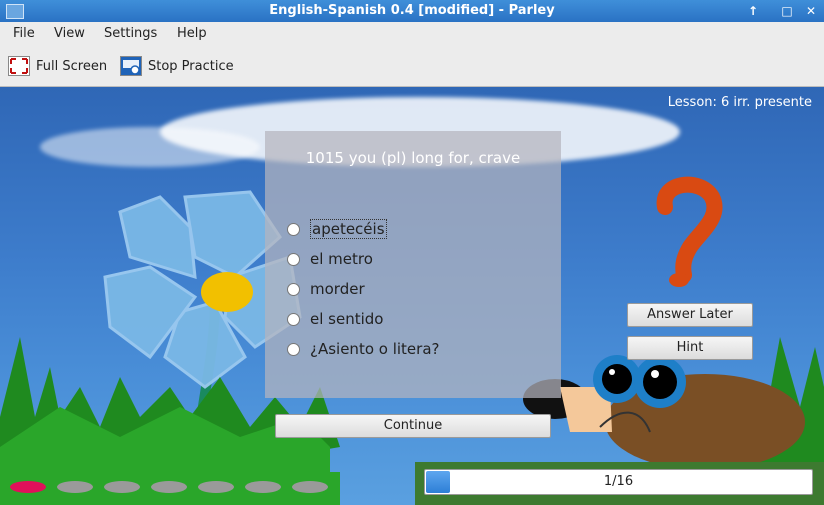 This screenshot has height=505, width=824. I want to click on answer-option: ¿Asiento o litera?, so click(363, 349).